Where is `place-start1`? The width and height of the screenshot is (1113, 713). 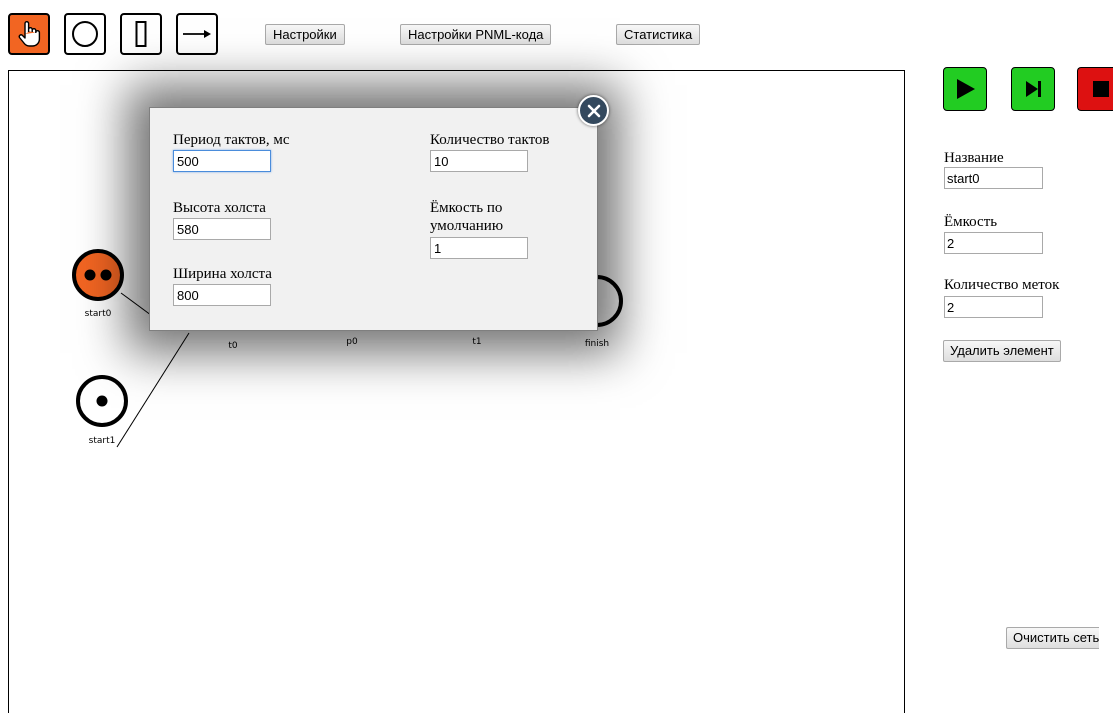 place-start1 is located at coordinates (102, 401).